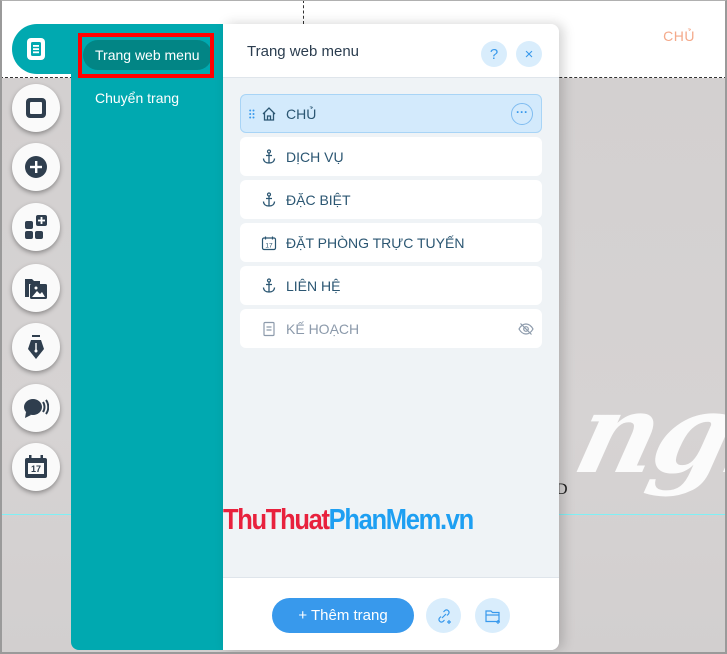 The image size is (727, 654). I want to click on add-folder-icon, so click(492, 616).